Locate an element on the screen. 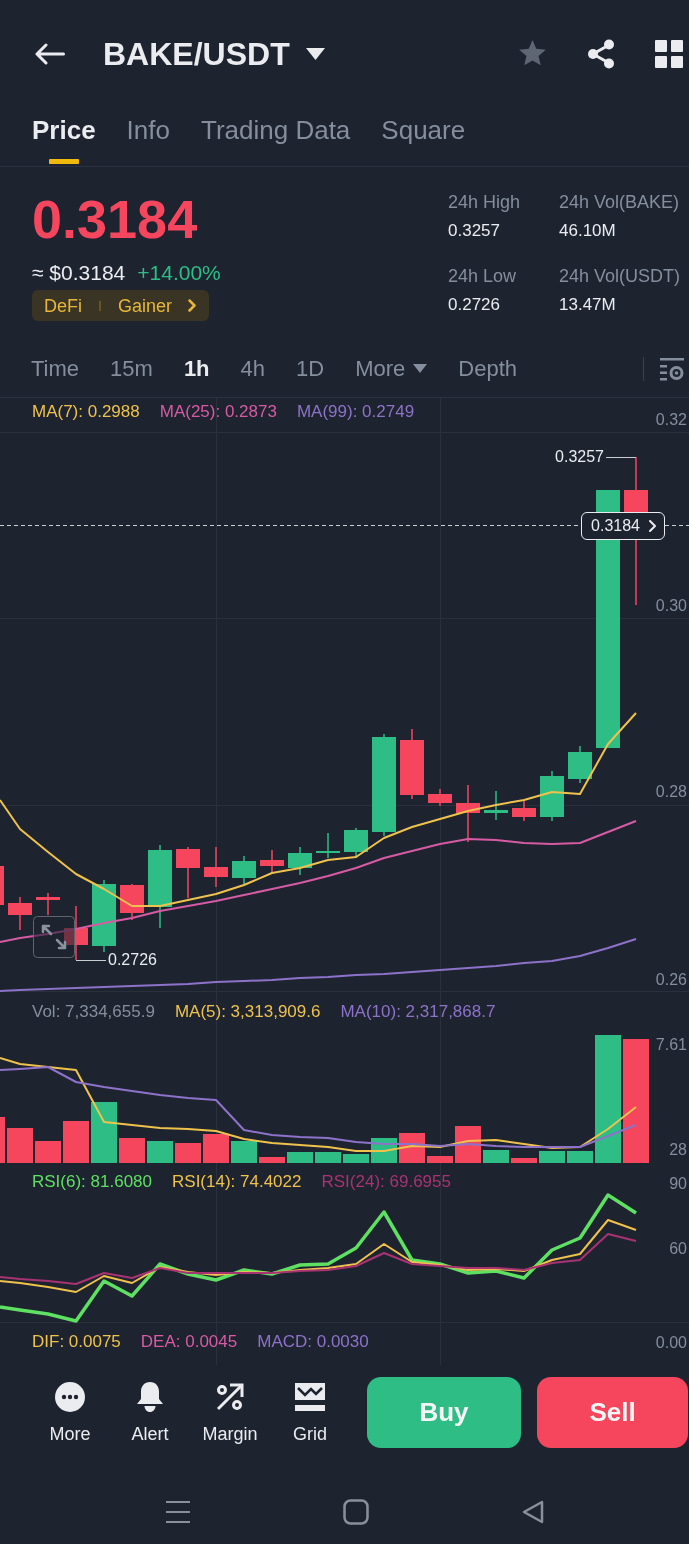  square-icon is located at coordinates (356, 1512).